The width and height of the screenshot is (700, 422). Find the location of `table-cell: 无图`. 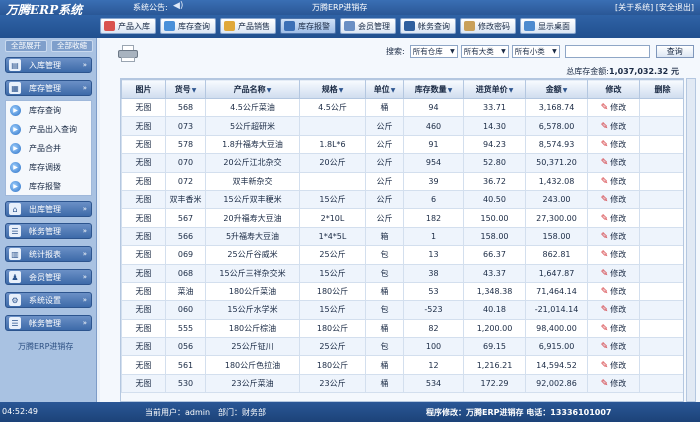

table-cell: 无图 is located at coordinates (143, 107).